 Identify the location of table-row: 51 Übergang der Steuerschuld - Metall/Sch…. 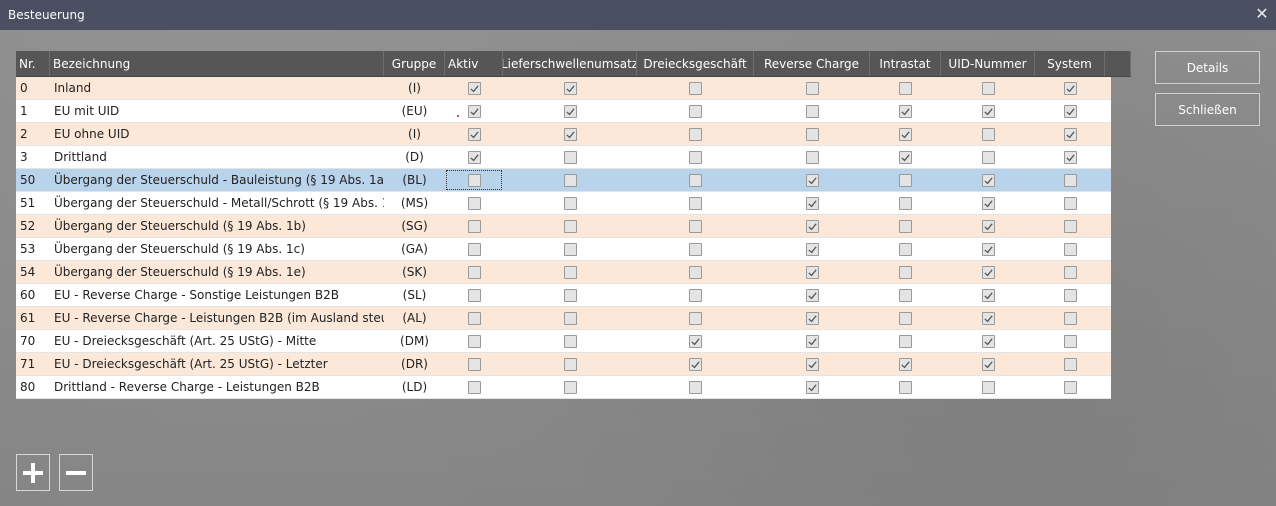
(563, 203).